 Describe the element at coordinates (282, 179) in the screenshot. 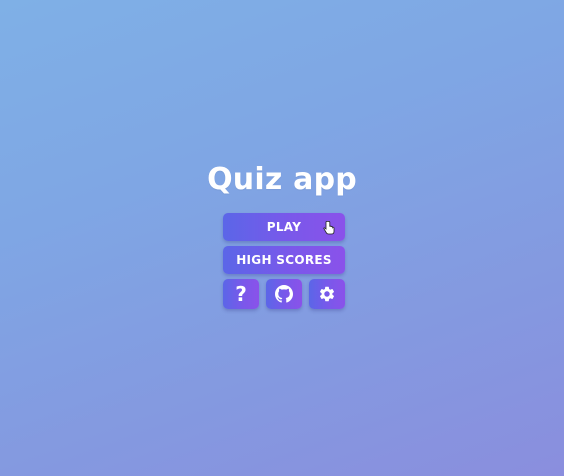

I see `app-title: Quiz app` at that location.